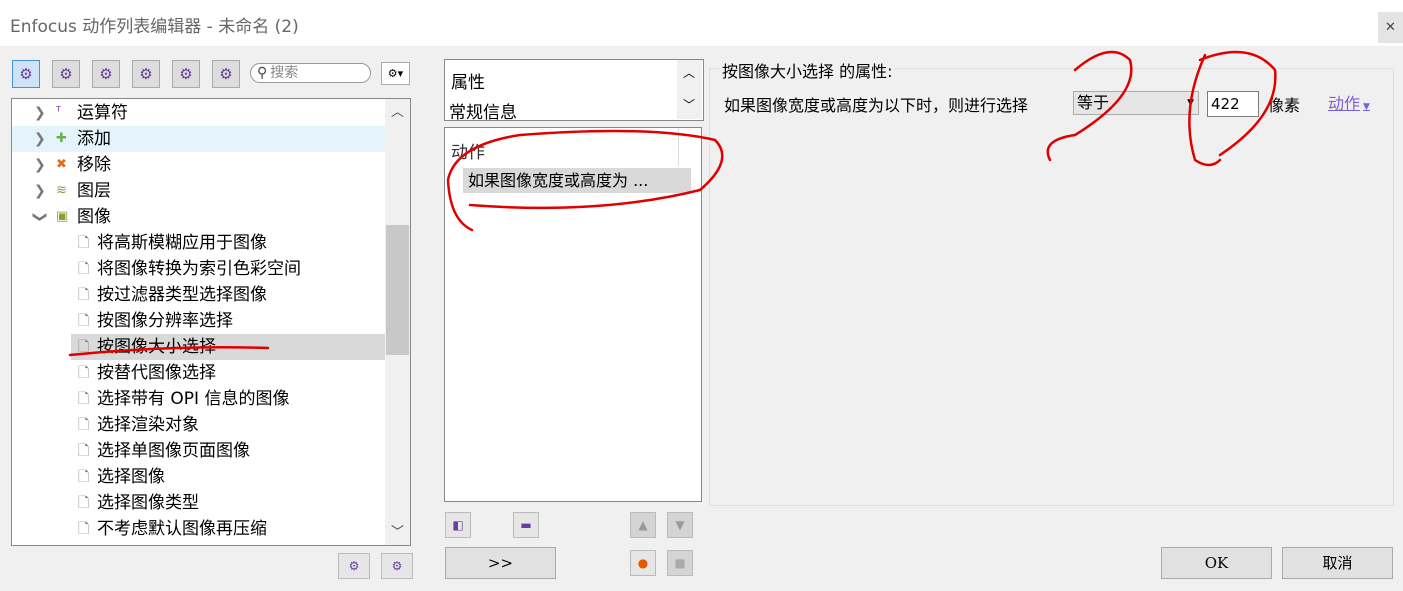  I want to click on list-scrollbar: ︿ ﹀, so click(689, 89).